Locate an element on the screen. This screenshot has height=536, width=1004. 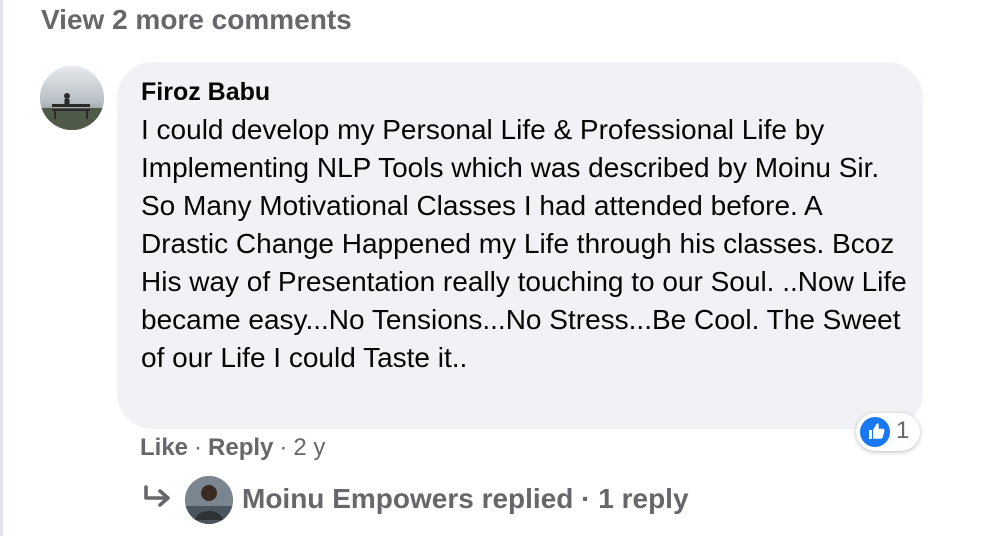
reply-arrow-icon is located at coordinates (157, 496).